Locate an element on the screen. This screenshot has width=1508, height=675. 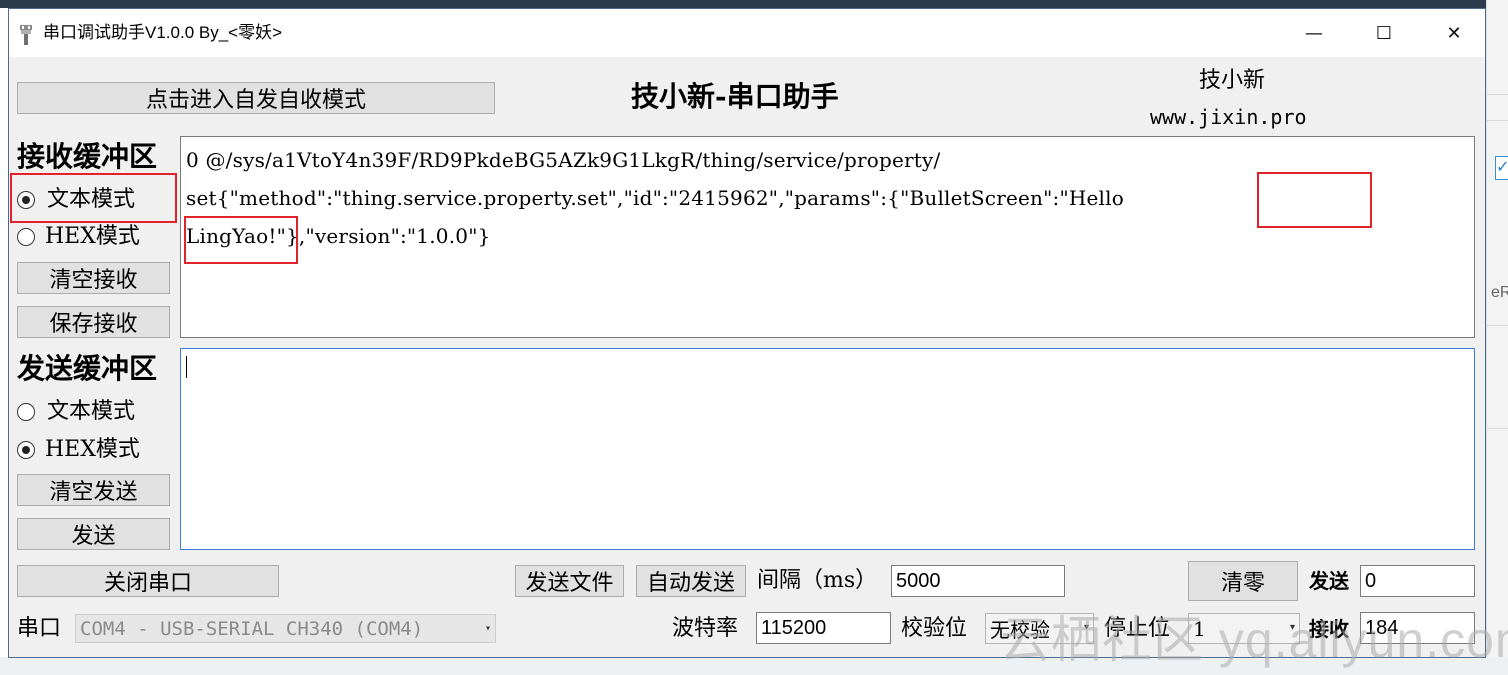
brand-name: 技小新 is located at coordinates (1232, 80).